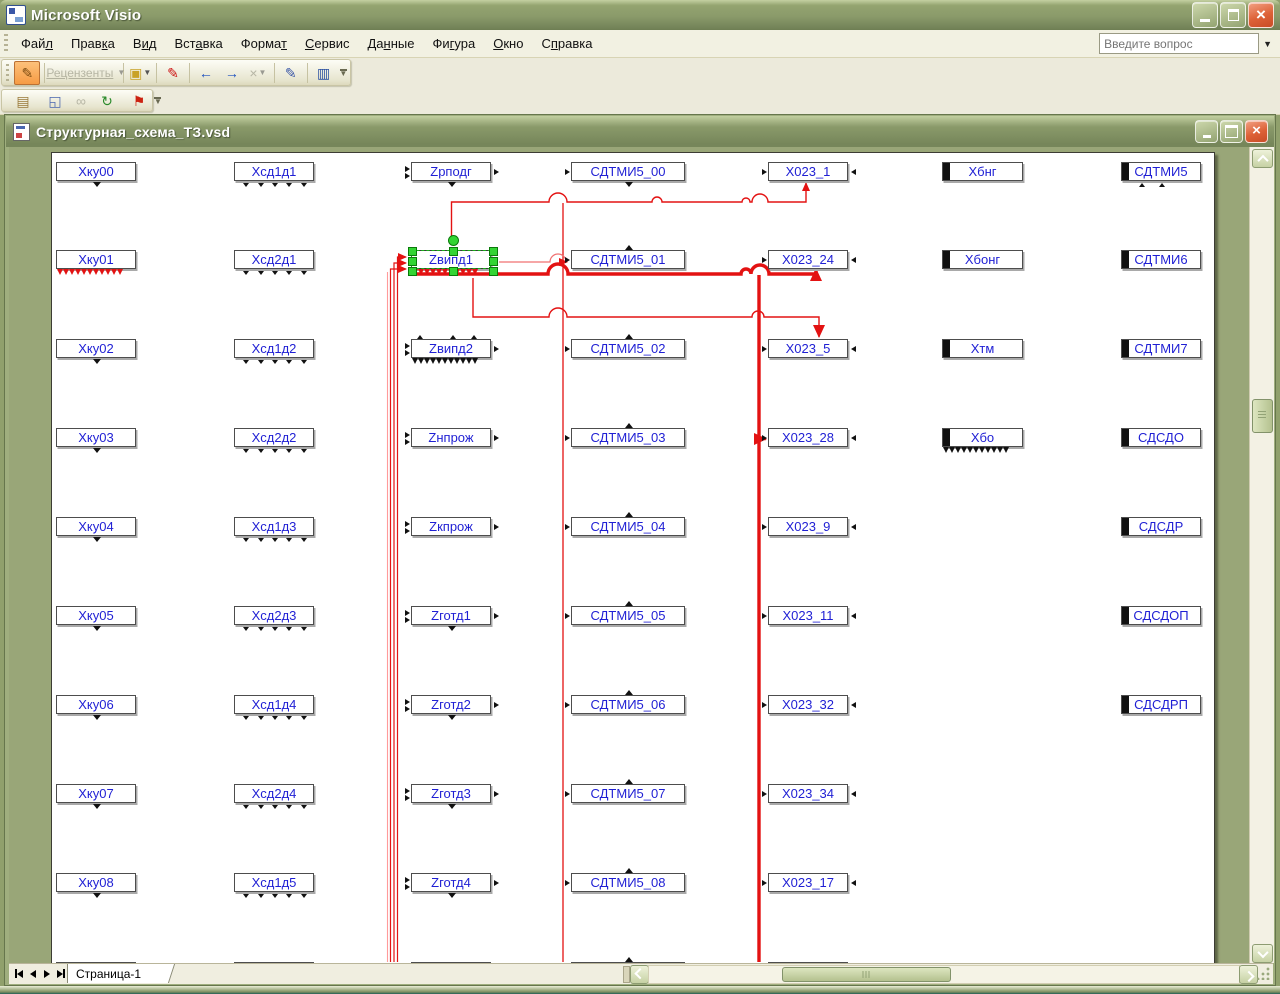  Describe the element at coordinates (1248, 974) in the screenshot. I see `scroll-right-button` at that location.